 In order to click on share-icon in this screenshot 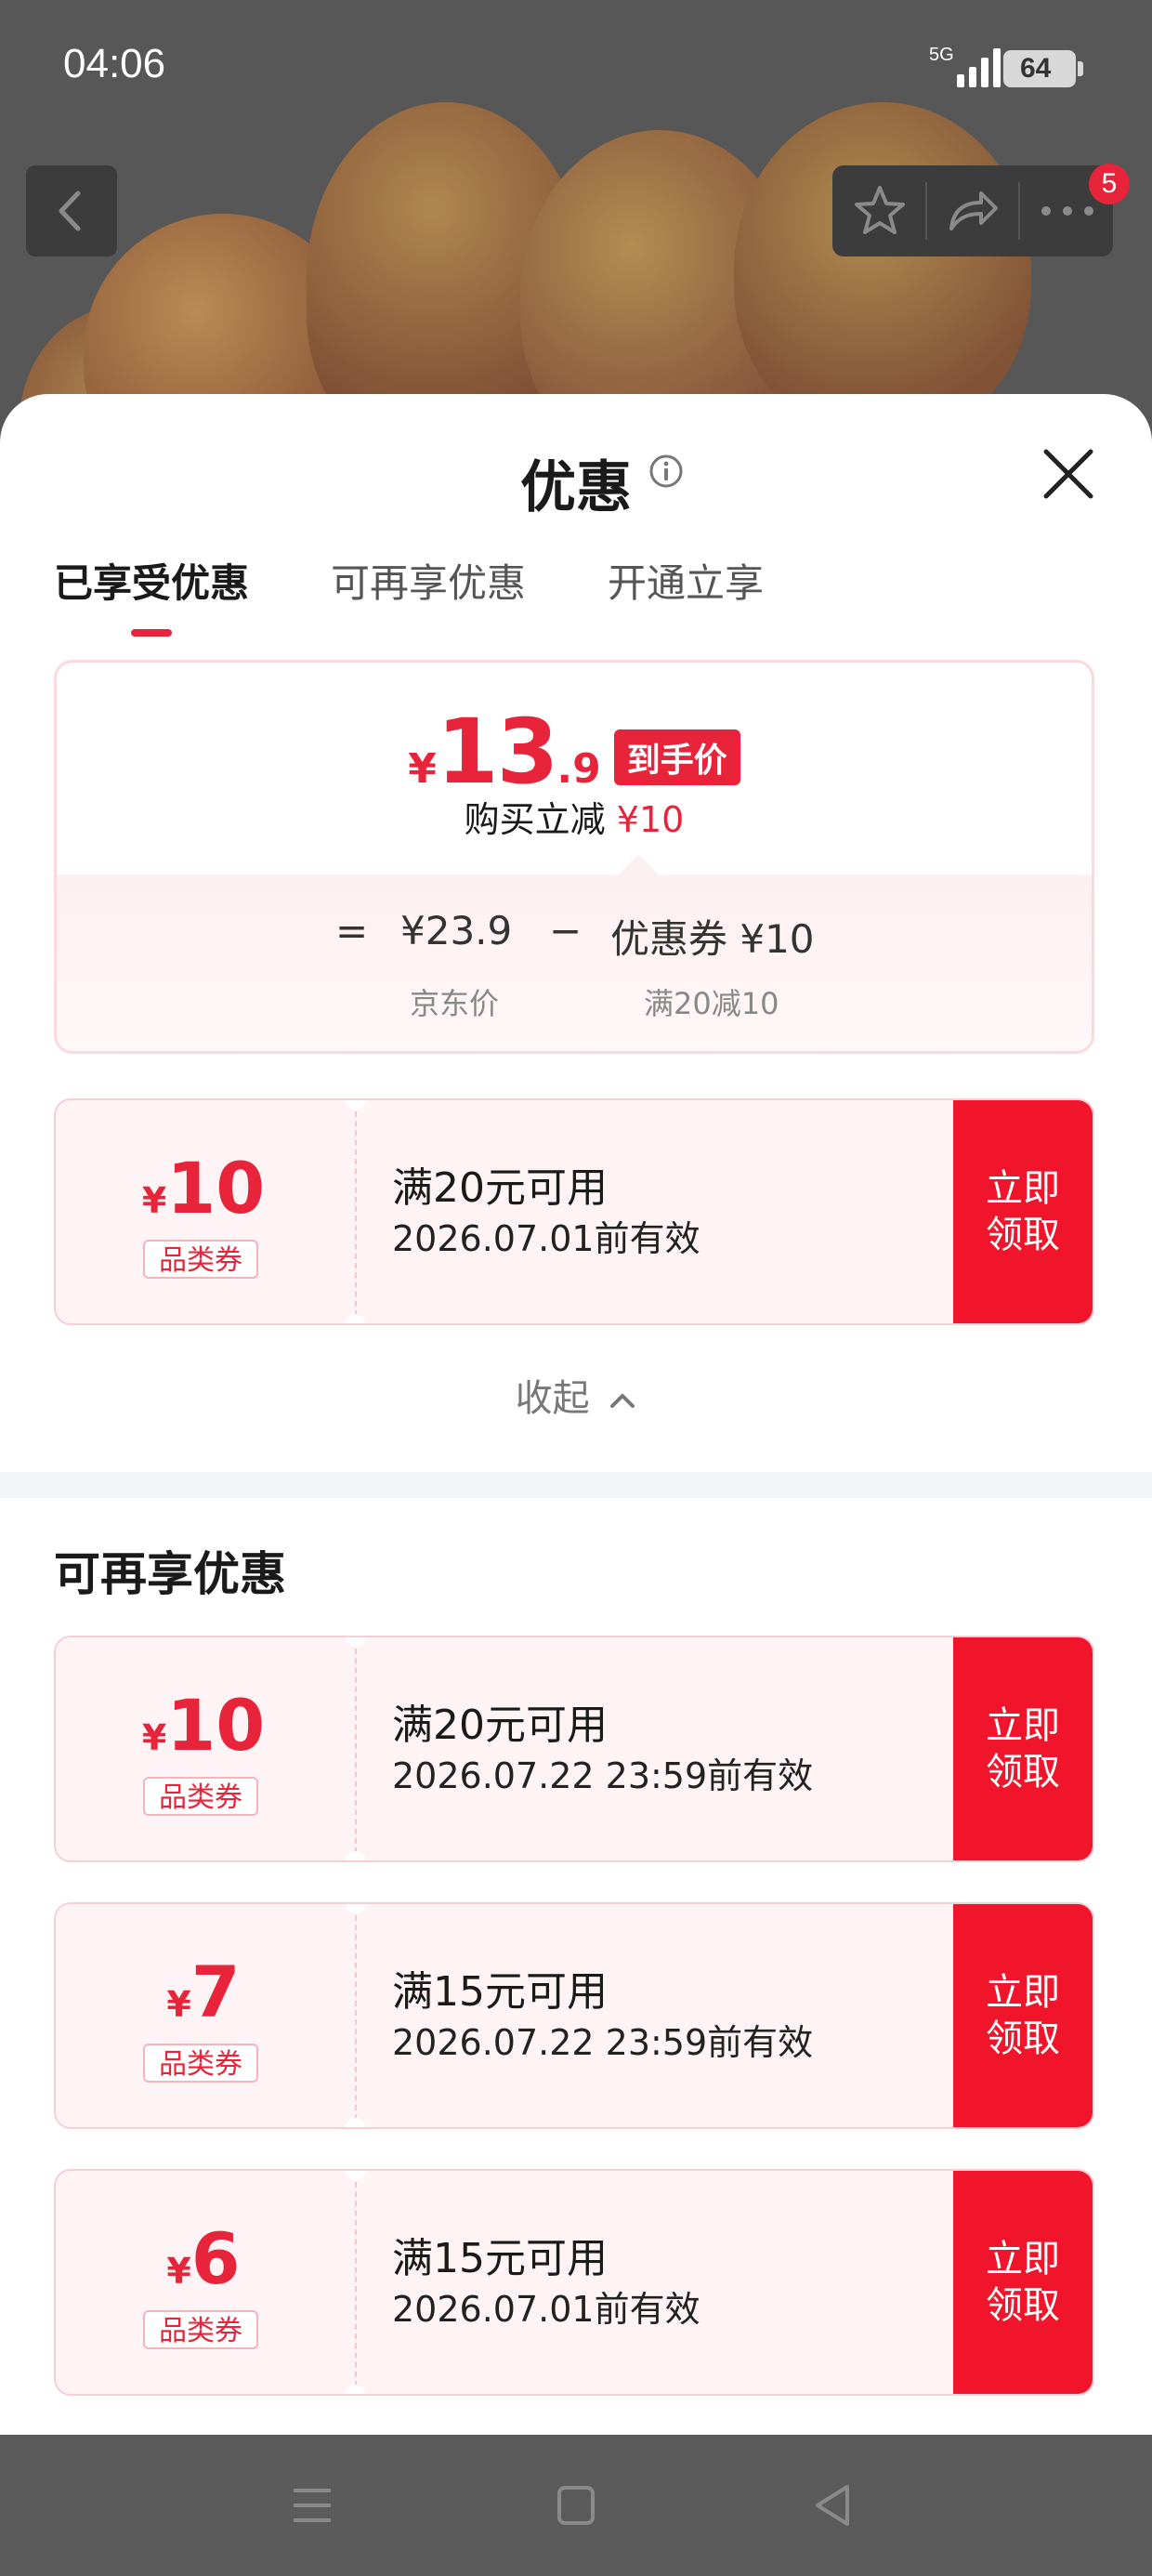, I will do `click(972, 211)`.